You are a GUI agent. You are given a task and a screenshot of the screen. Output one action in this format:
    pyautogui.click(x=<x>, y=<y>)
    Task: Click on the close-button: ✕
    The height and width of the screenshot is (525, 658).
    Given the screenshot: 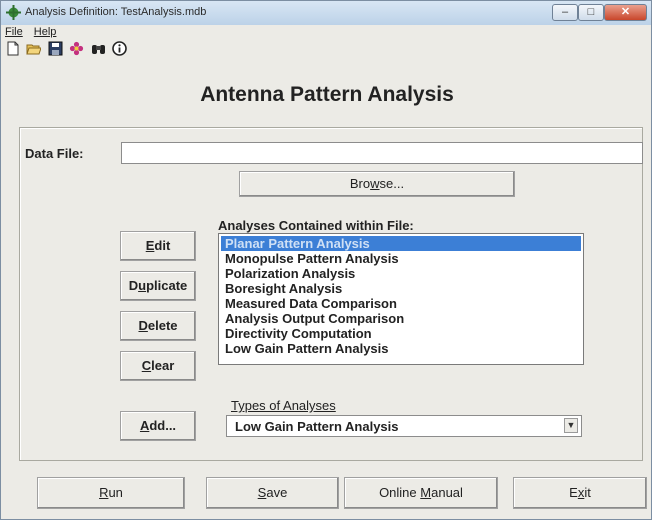 What is the action you would take?
    pyautogui.click(x=625, y=12)
    